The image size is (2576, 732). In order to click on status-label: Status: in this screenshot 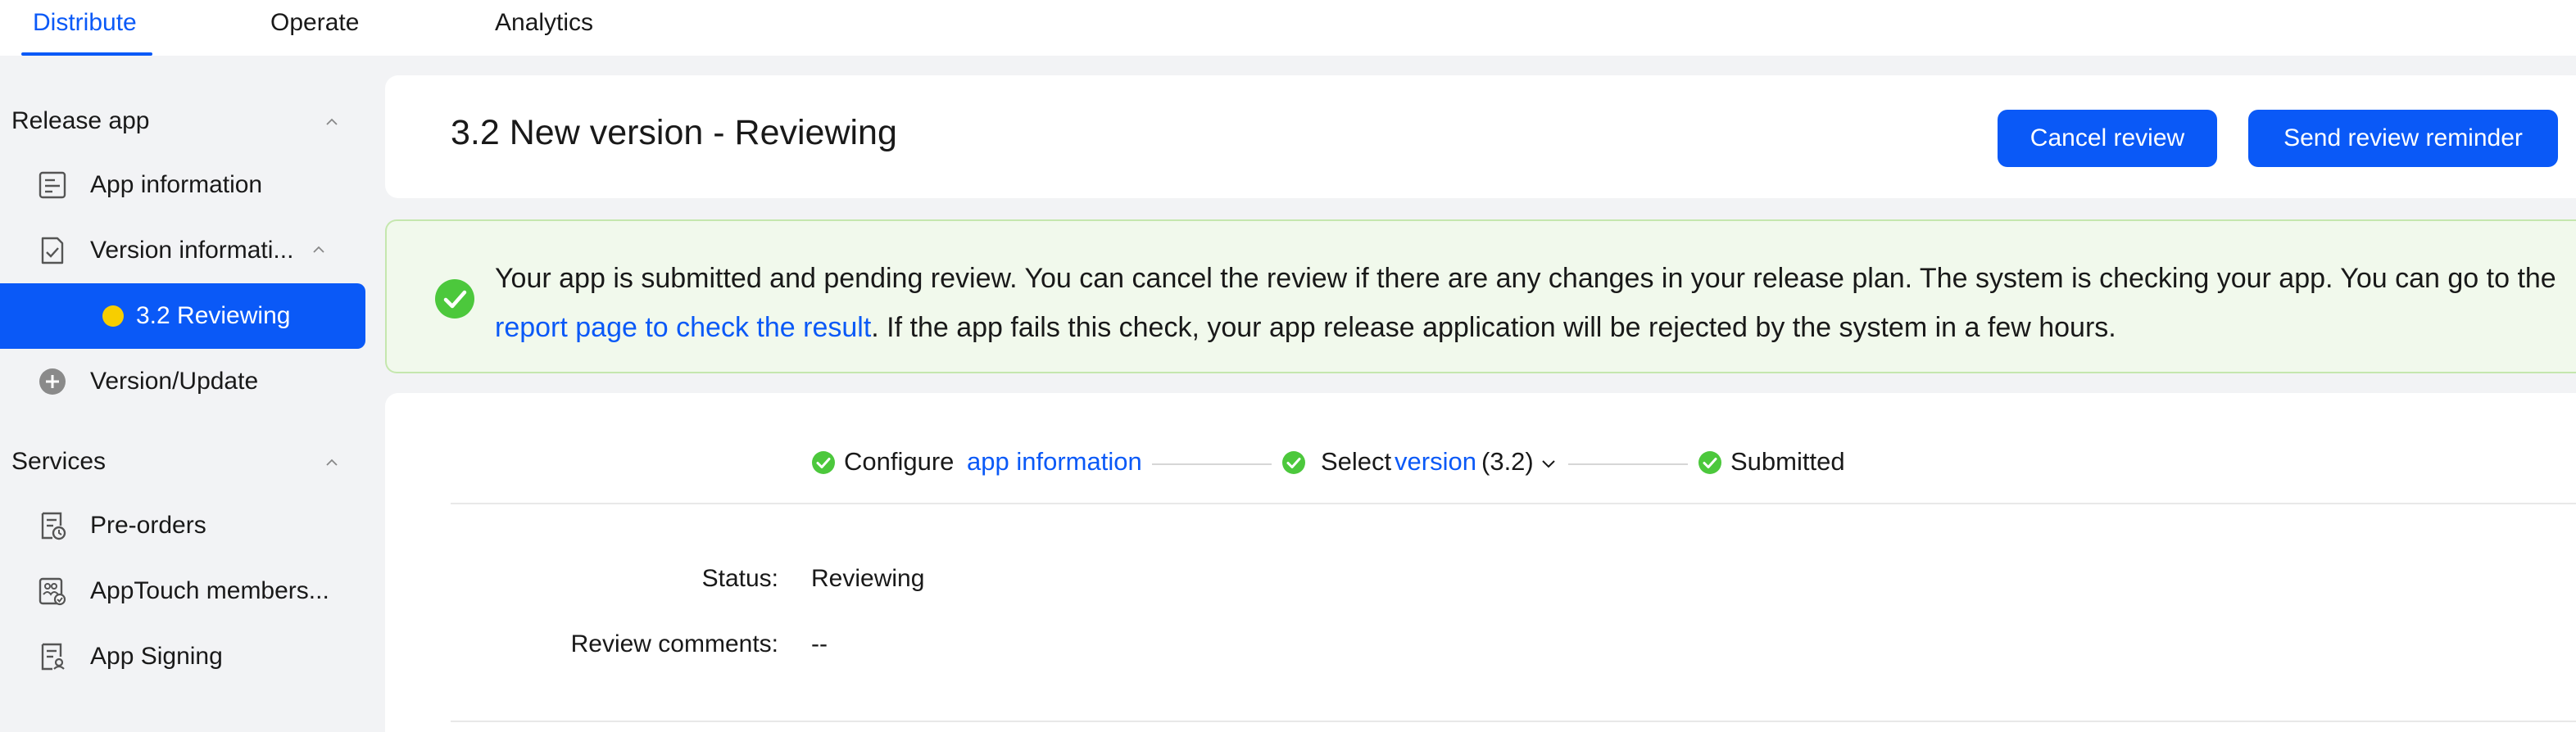, I will do `click(739, 578)`.